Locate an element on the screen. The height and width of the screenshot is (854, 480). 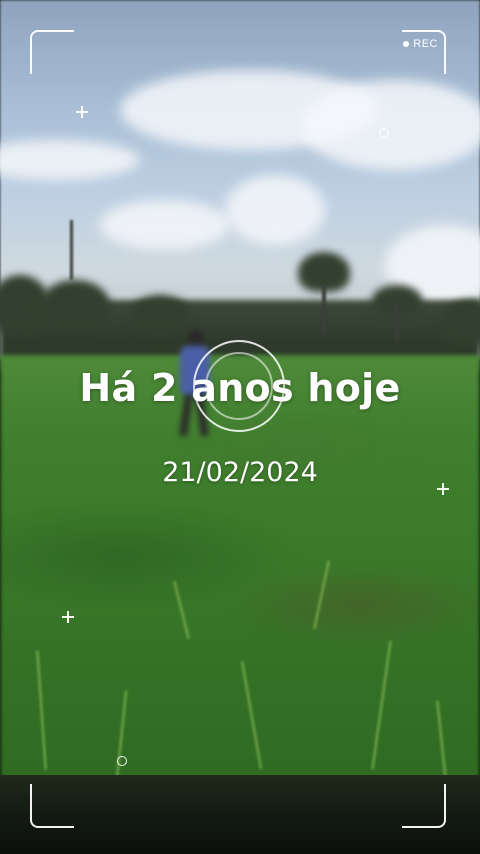
memory-headline: Há 2 anos hoje is located at coordinates (240, 388).